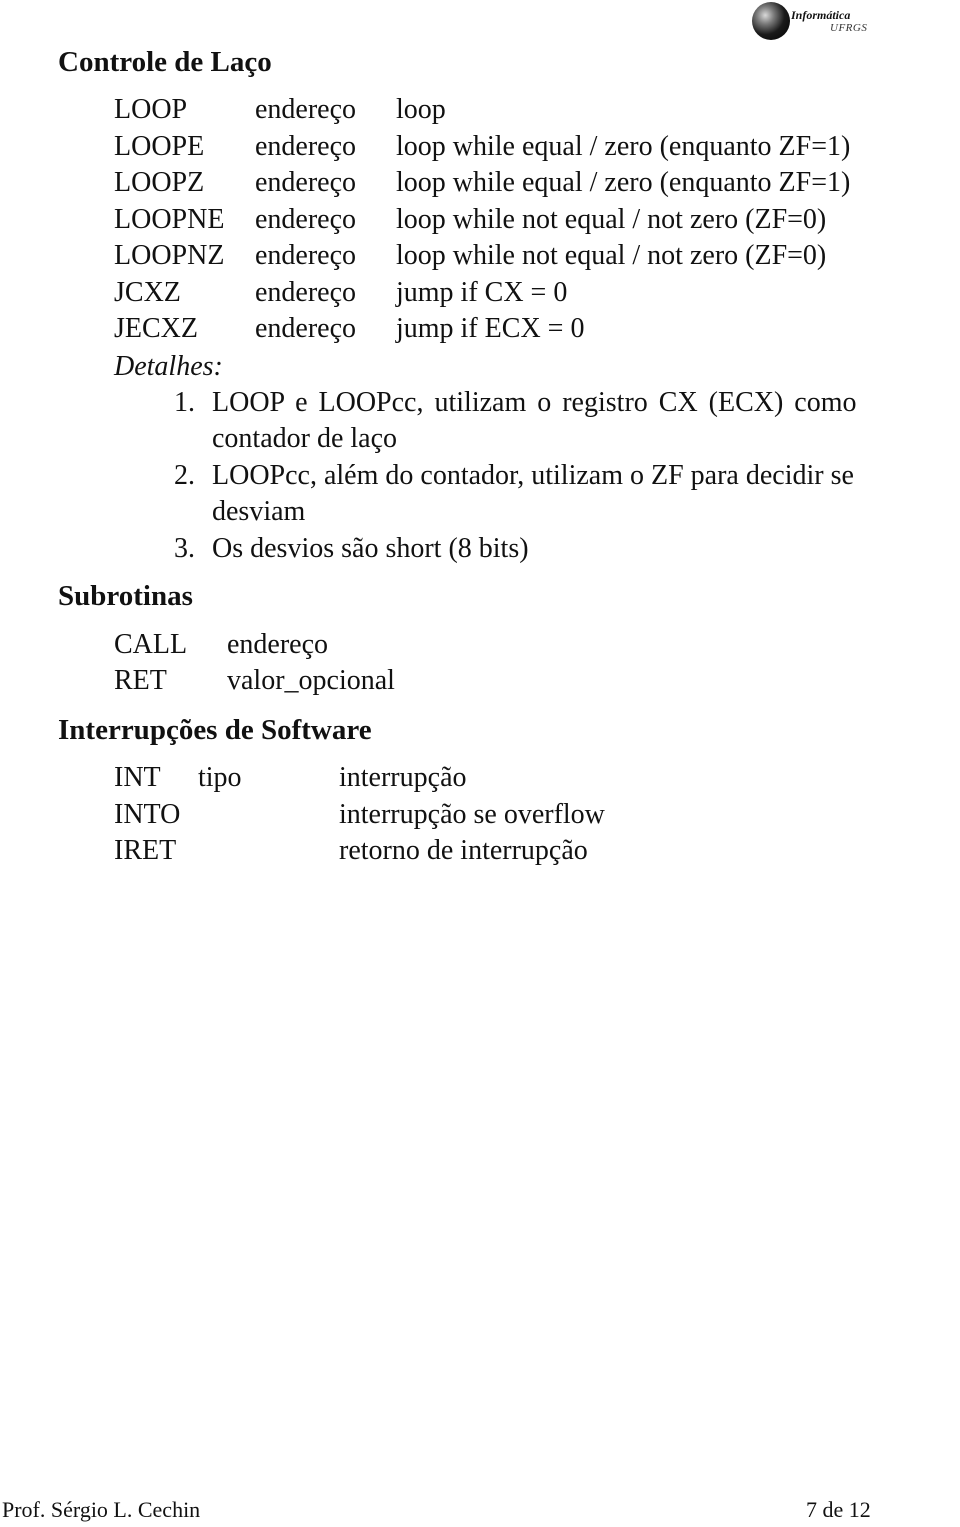 The image size is (960, 1527). I want to click on mnemonic: RET, so click(140, 680).